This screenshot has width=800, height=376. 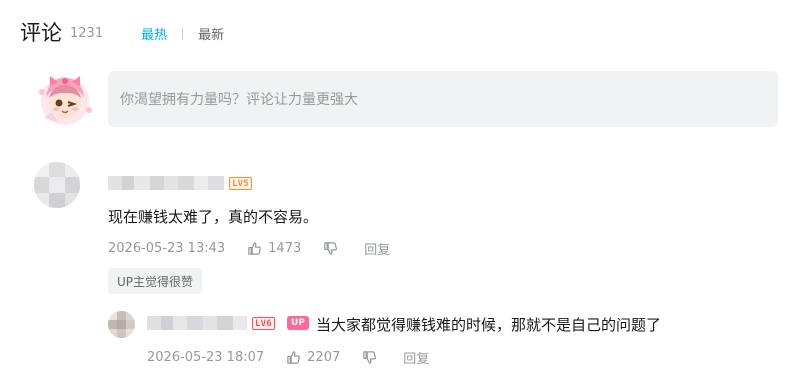 What do you see at coordinates (211, 33) in the screenshot?
I see `sort-new-tab: 最新` at bounding box center [211, 33].